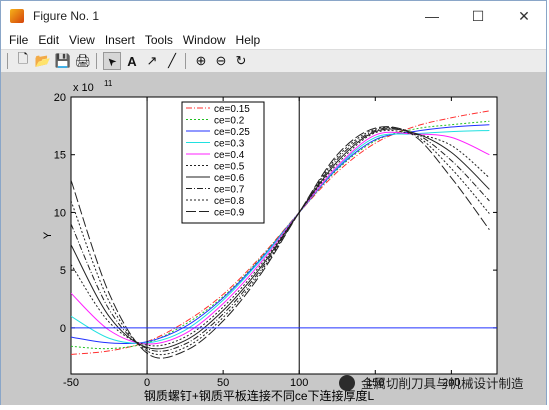 This screenshot has width=549, height=410. What do you see at coordinates (229, 213) in the screenshot?
I see `legend-label: ce=0.9` at bounding box center [229, 213].